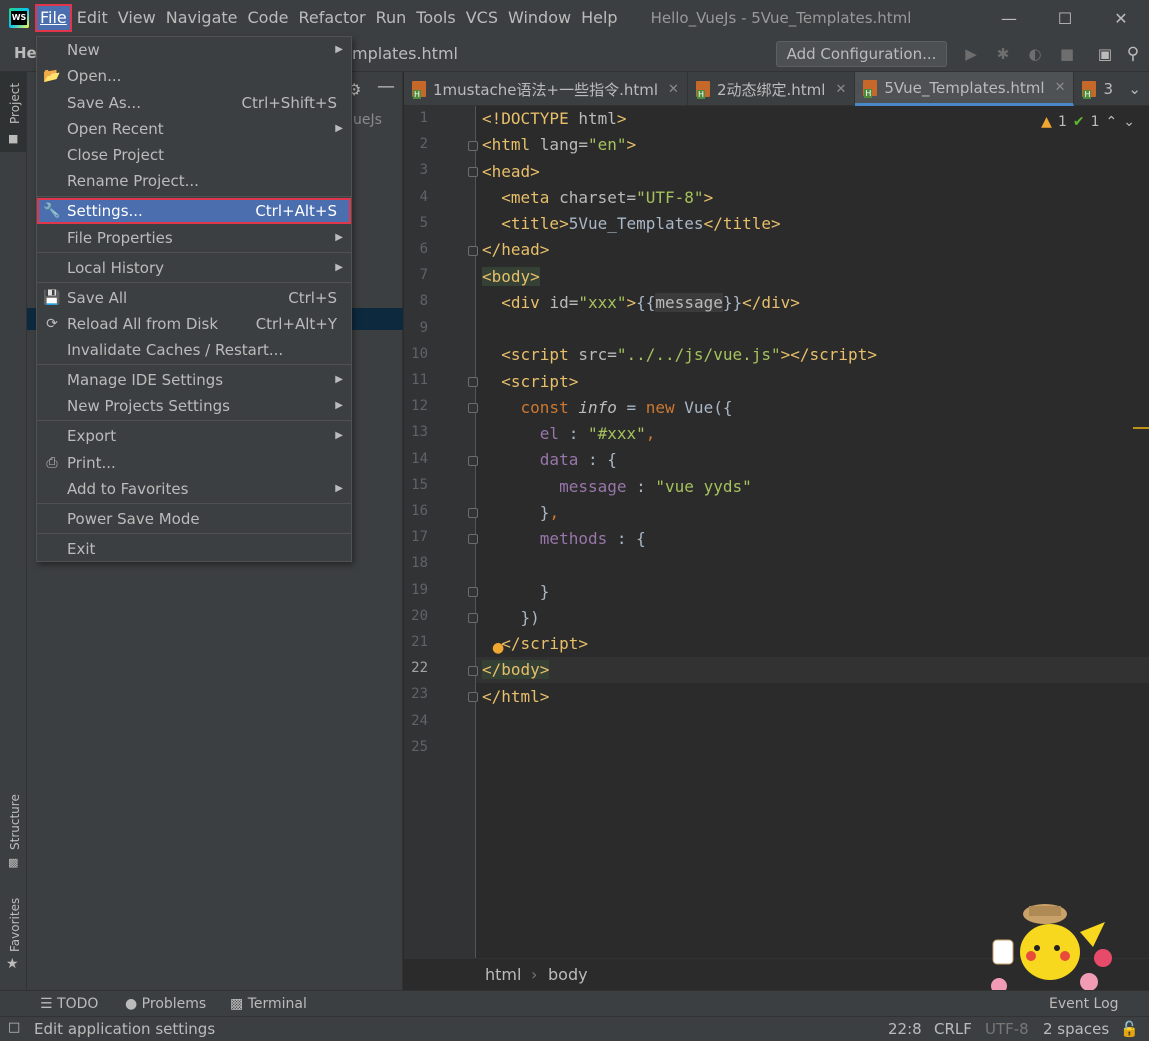 This screenshot has height=1041, width=1149. I want to click on structure-tool-tab: Structure ▩, so click(13, 830).